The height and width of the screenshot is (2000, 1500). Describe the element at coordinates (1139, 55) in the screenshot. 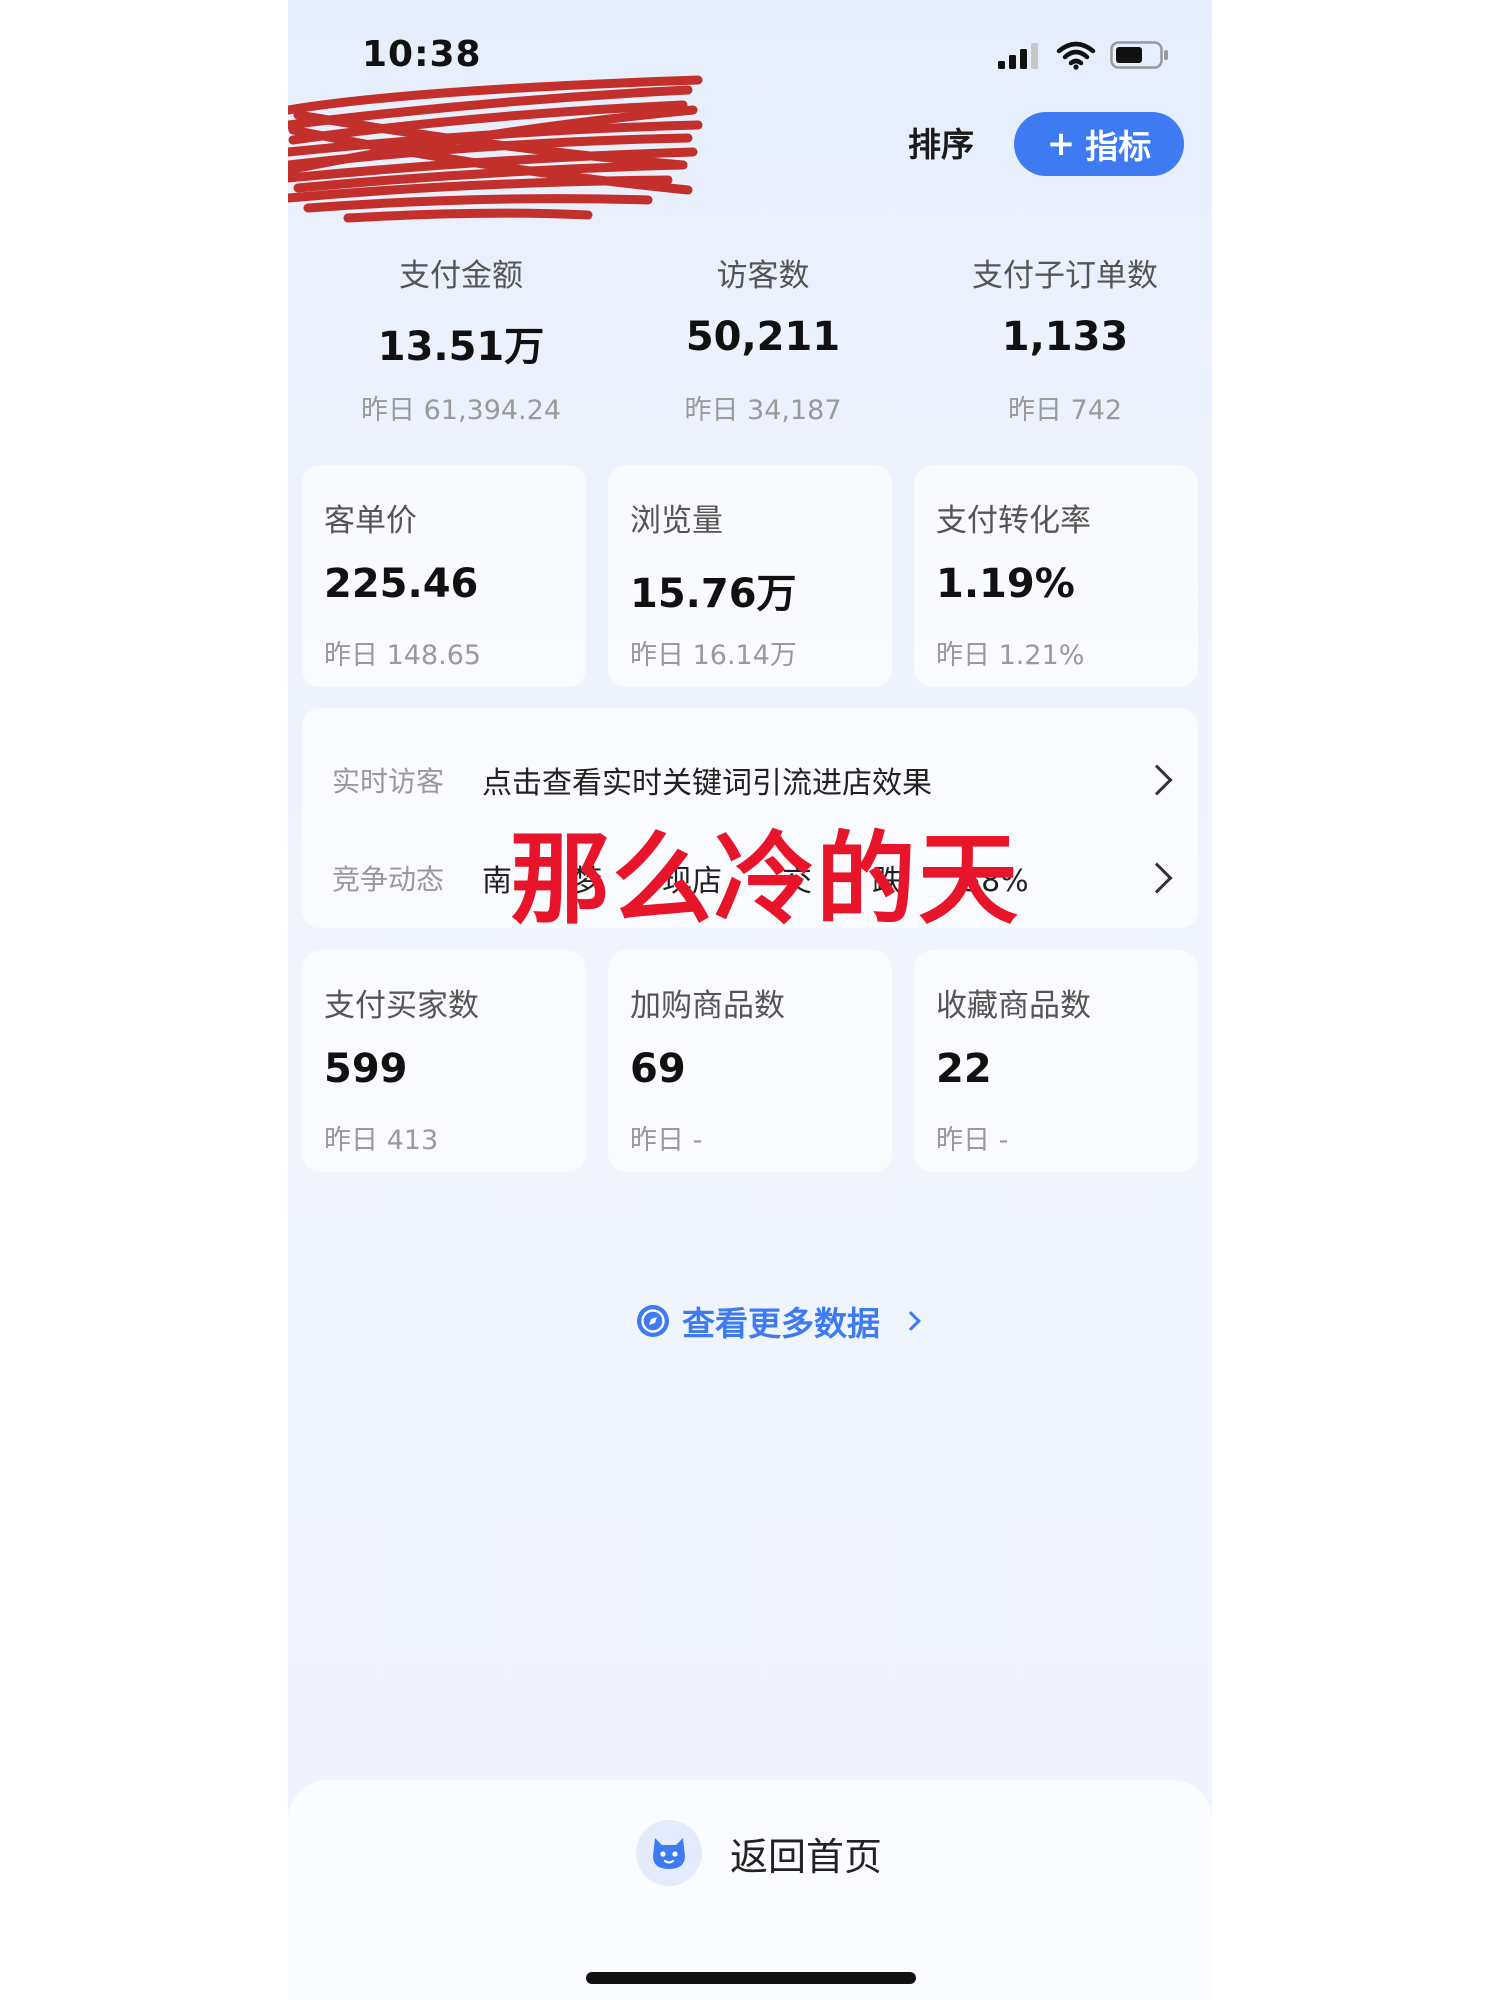

I see `battery-icon` at that location.